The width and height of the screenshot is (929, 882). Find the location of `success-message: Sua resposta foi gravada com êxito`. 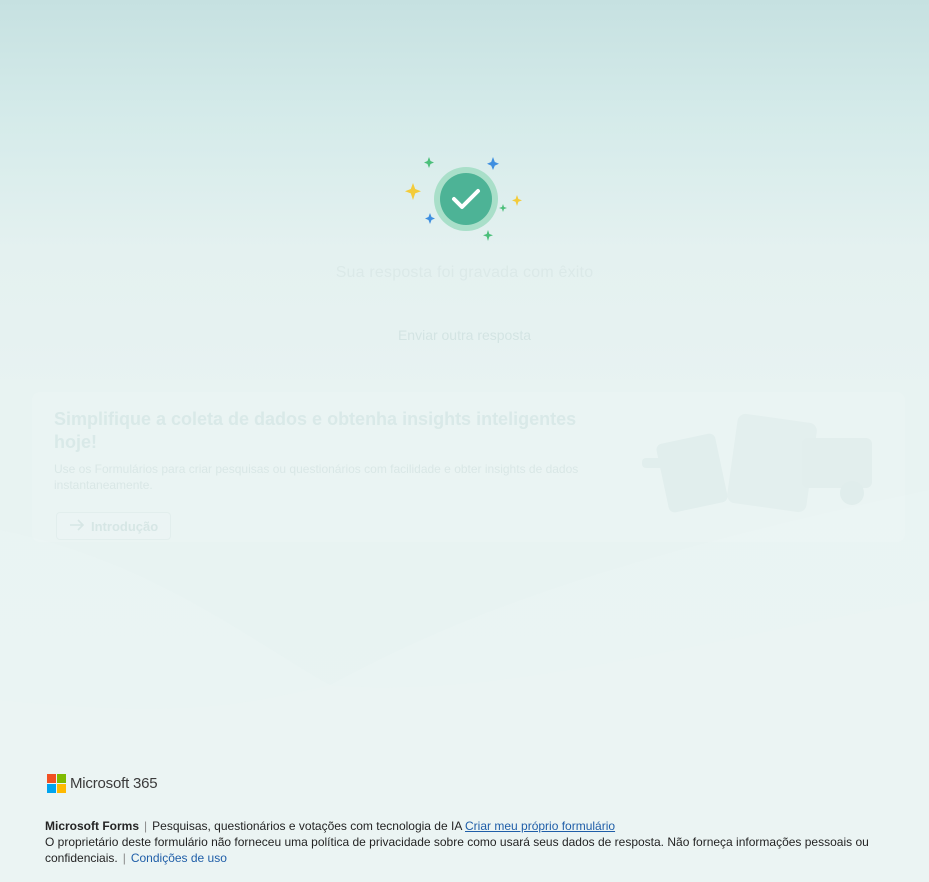

success-message: Sua resposta foi gravada com êxito is located at coordinates (464, 272).